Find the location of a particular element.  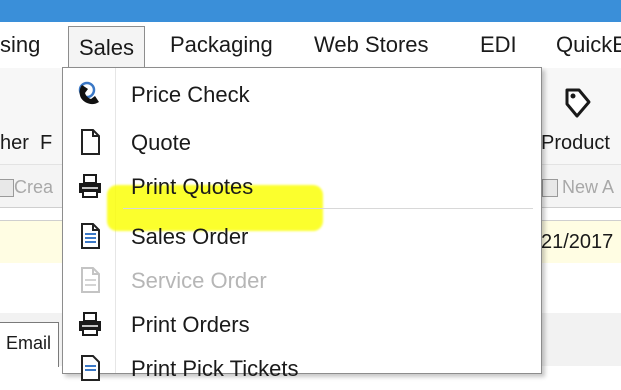

menu-item-purchasing: sing is located at coordinates (20, 45).